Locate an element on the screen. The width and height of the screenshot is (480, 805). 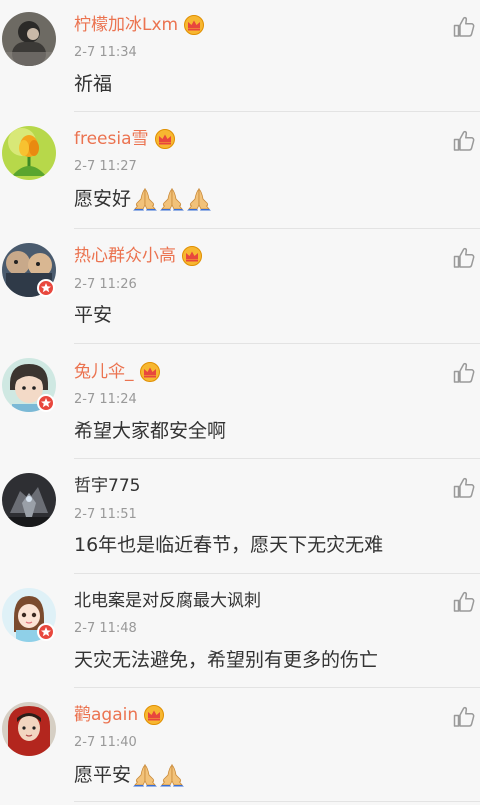
comment-text: 愿安好 is located at coordinates (143, 199).